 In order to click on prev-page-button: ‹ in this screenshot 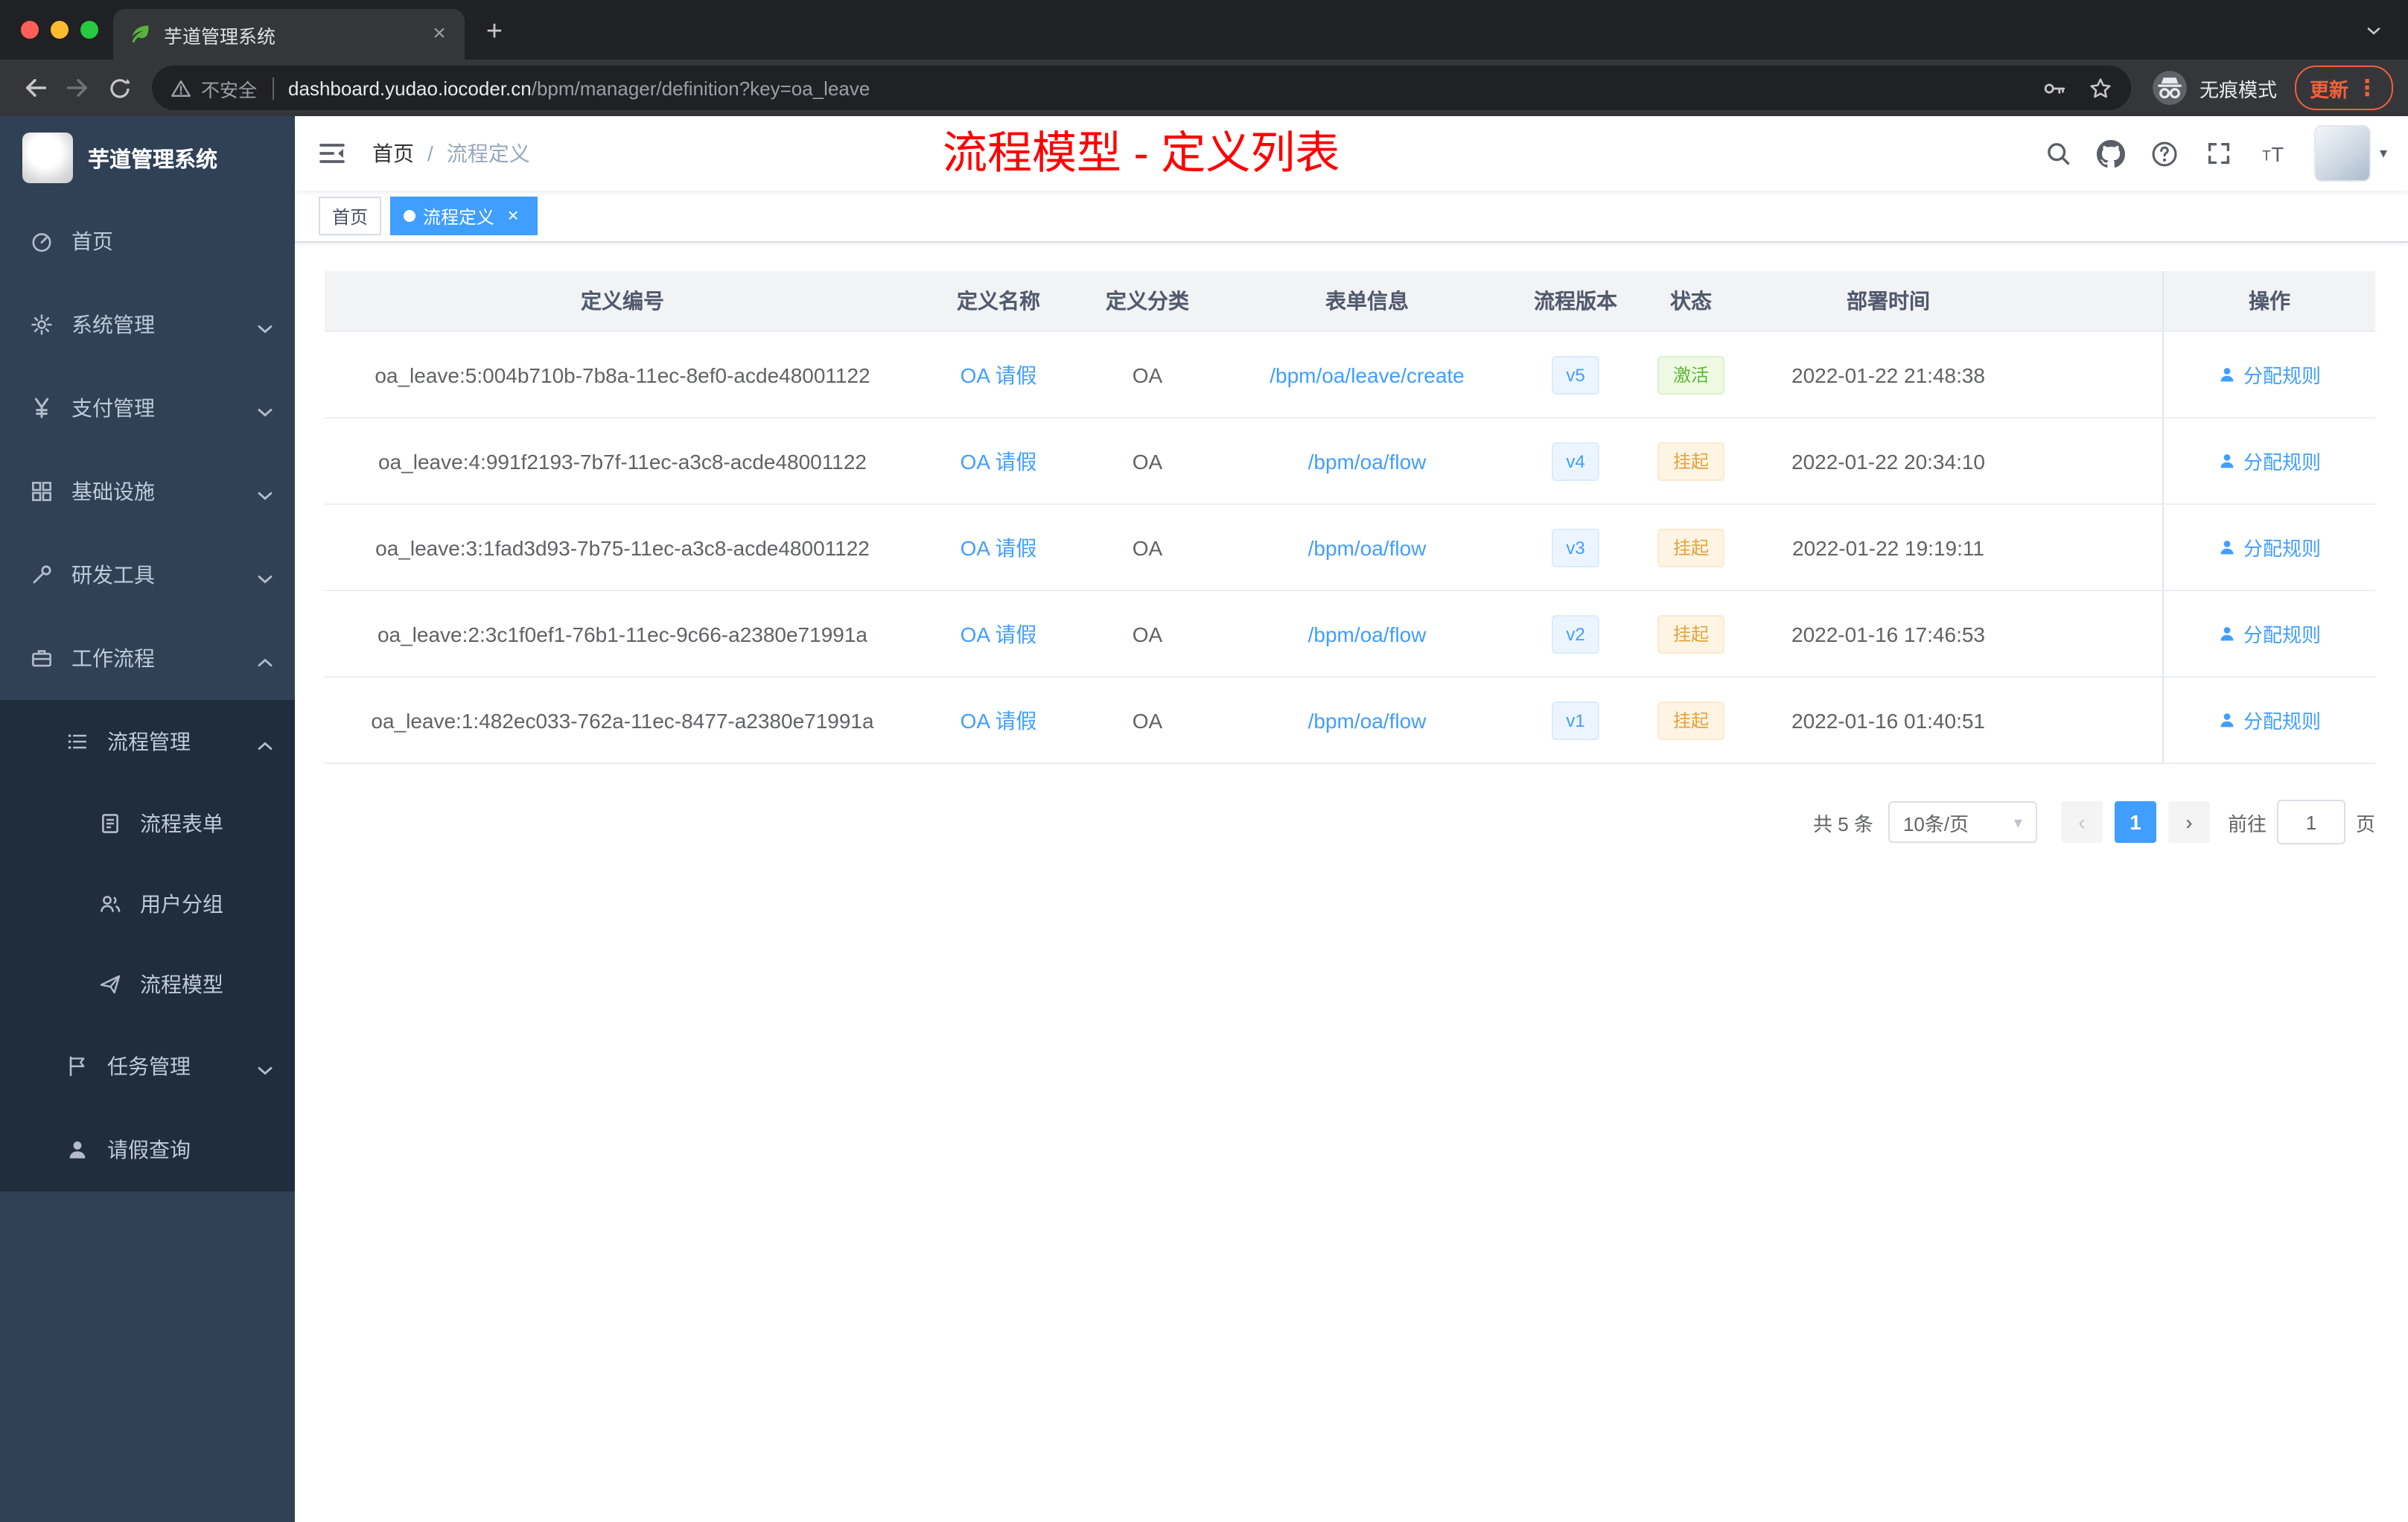, I will do `click(2081, 822)`.